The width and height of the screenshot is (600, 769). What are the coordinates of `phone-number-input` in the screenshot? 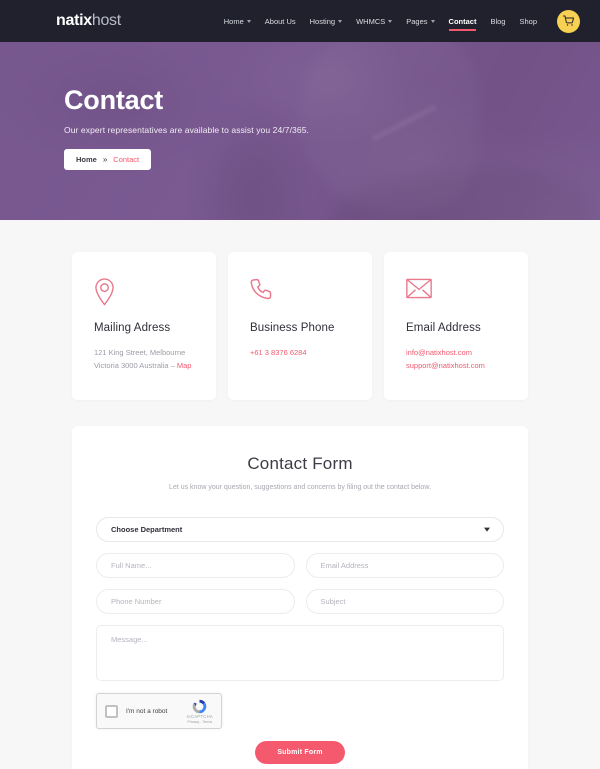 It's located at (195, 602).